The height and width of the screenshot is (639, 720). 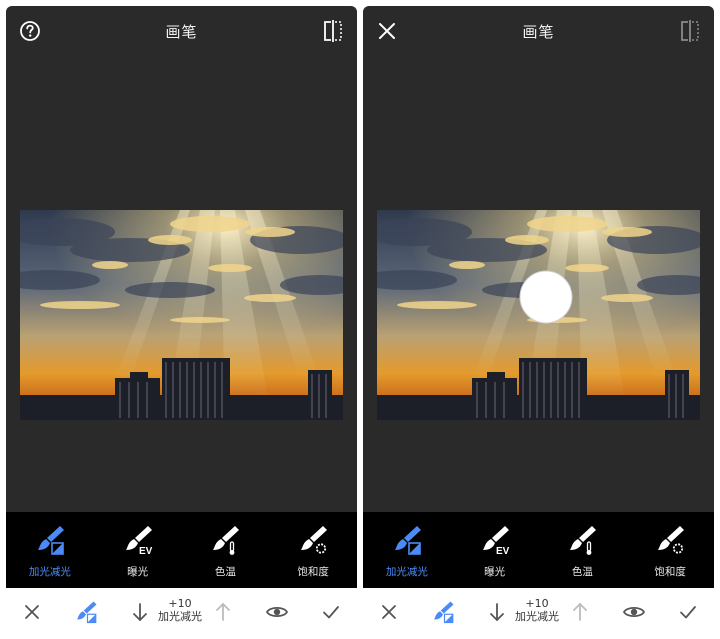 I want to click on photo-image, so click(x=181, y=315).